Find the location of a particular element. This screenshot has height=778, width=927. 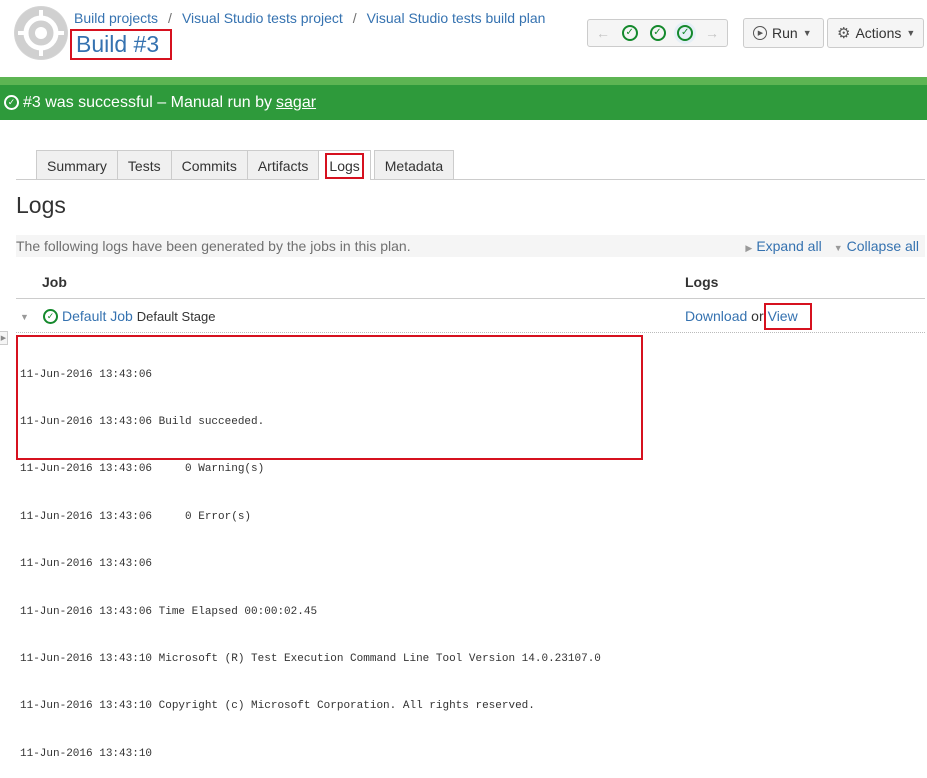

previous-build-arrow-icon: ← is located at coordinates (603, 33).